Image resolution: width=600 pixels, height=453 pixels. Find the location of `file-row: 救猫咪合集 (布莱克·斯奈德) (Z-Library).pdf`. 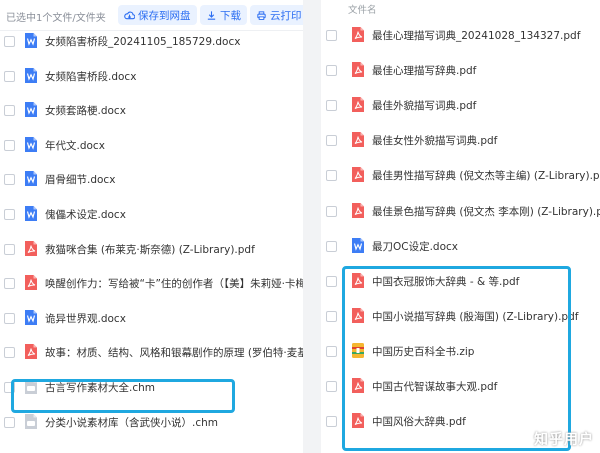

file-row: 救猫咪合集 (布莱克·斯奈德) (Z-Library).pdf is located at coordinates (151, 249).